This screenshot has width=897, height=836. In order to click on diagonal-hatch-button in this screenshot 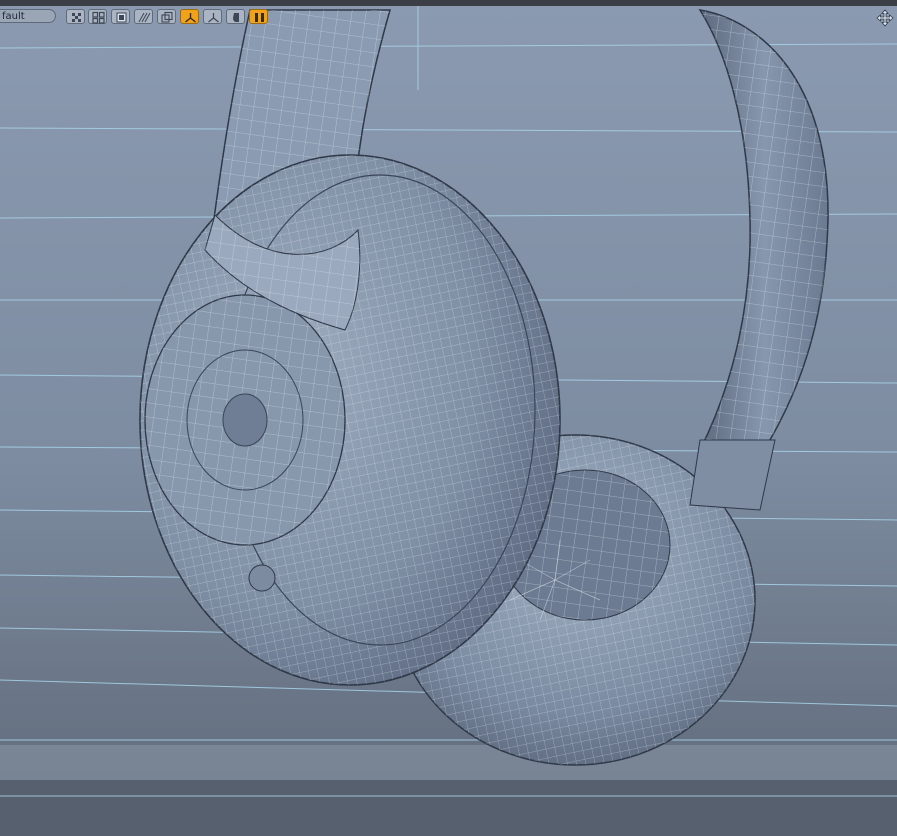, I will do `click(143, 16)`.